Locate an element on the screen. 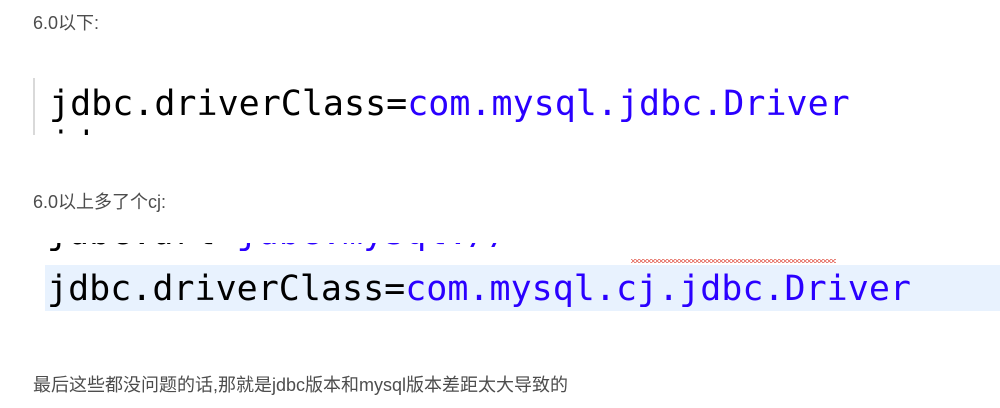 This screenshot has height=408, width=1000. next-line-fragment: jd is located at coordinates (70, 130).